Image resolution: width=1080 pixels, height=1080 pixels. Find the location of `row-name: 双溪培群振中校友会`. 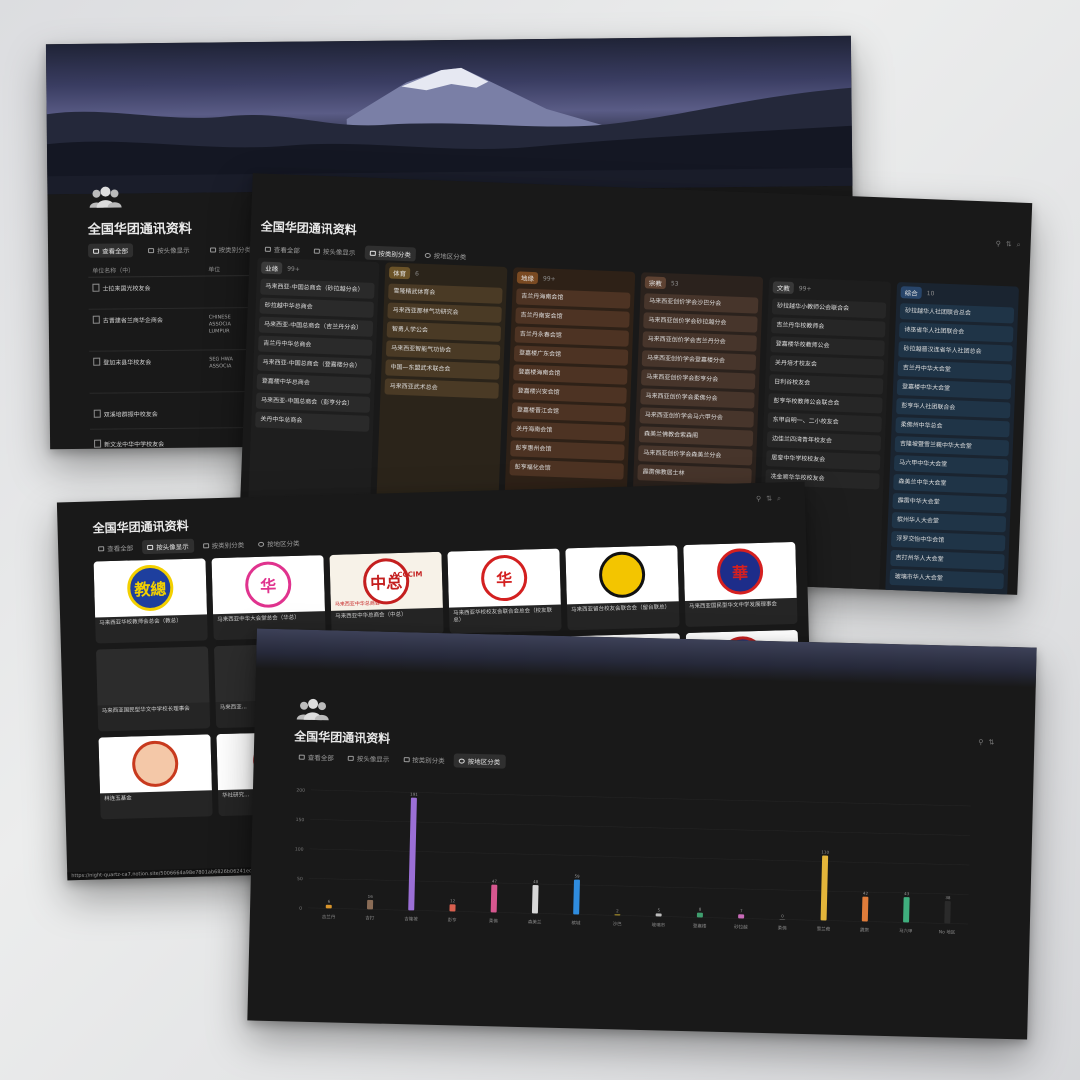

row-name: 双溪培群振中校友会 is located at coordinates (150, 414).